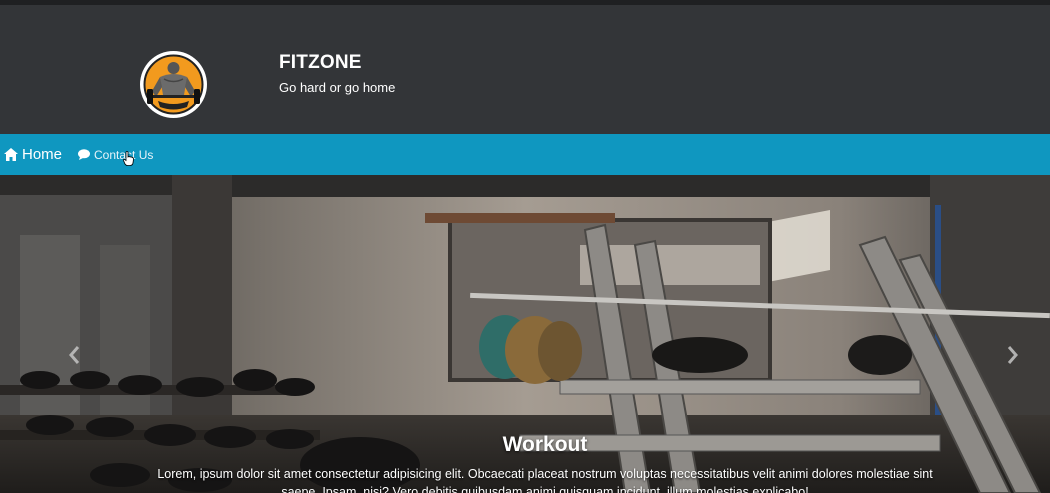 The height and width of the screenshot is (493, 1050). I want to click on carousel-caption-title: Workout, so click(545, 444).